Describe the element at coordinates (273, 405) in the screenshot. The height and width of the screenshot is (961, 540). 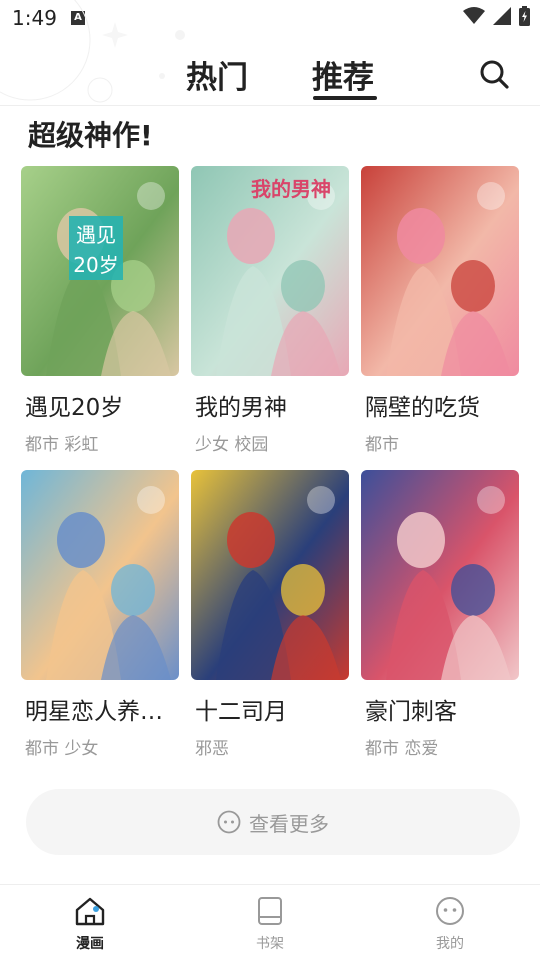
I see `comic-title: 我的男神` at that location.